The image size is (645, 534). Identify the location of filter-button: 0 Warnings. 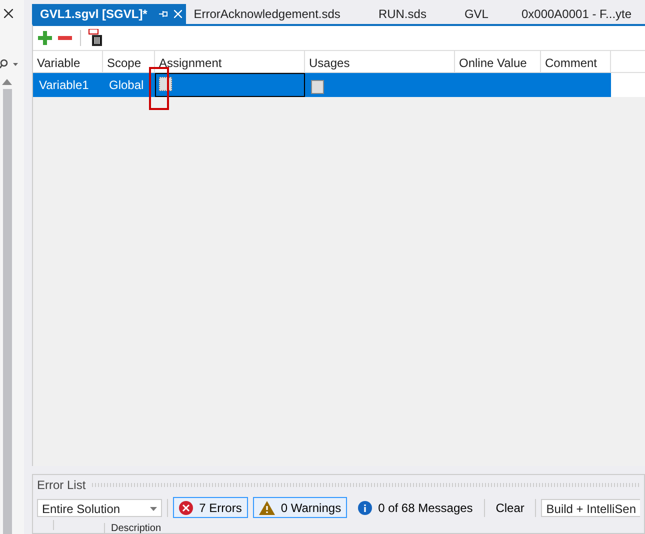
(300, 507).